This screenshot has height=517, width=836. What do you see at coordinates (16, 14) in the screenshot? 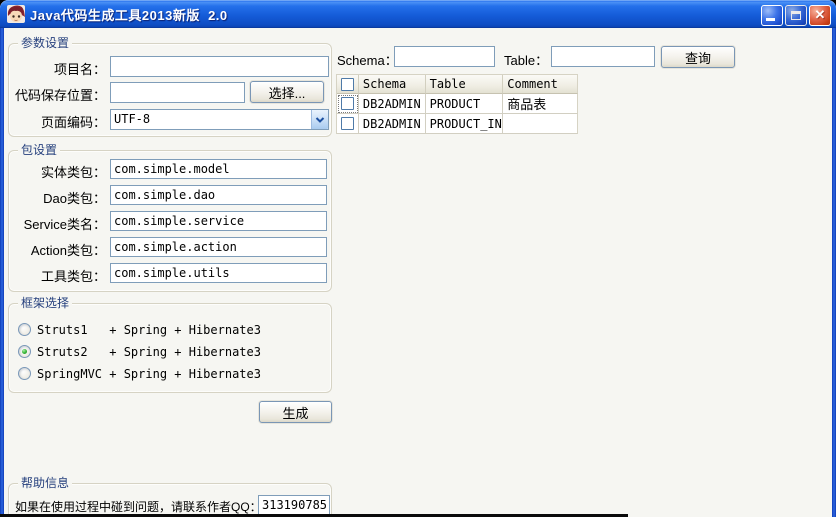
I see `app-icon` at bounding box center [16, 14].